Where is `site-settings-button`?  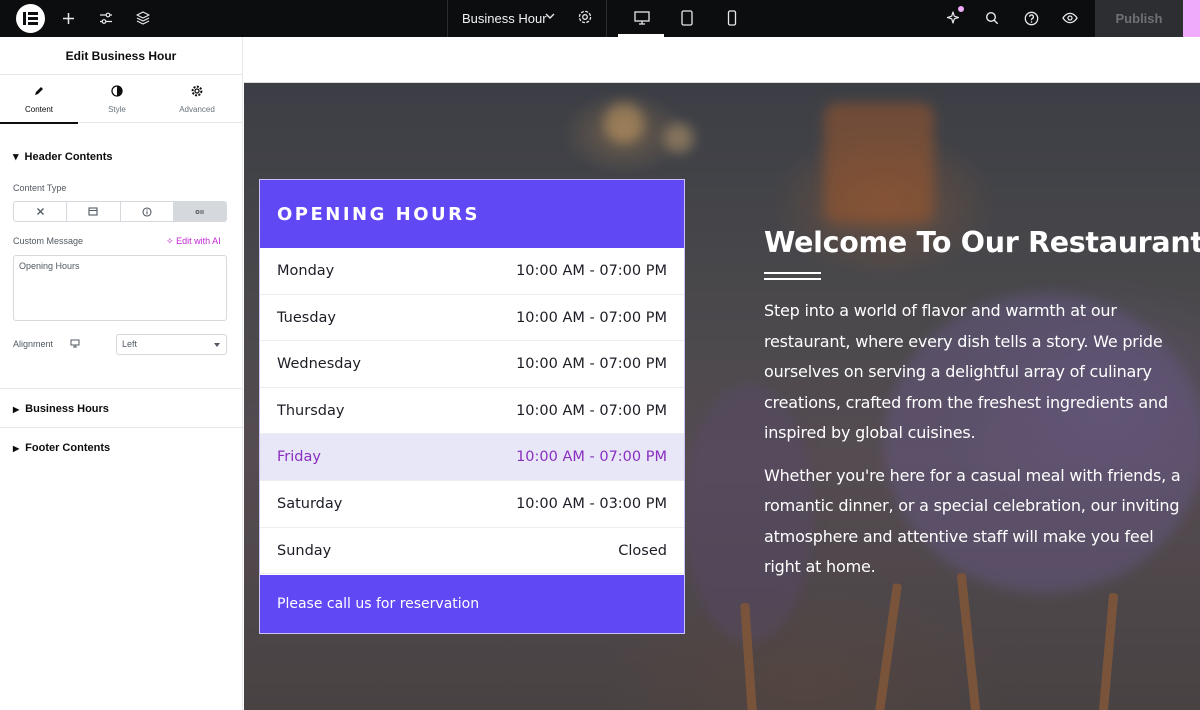 site-settings-button is located at coordinates (106, 18).